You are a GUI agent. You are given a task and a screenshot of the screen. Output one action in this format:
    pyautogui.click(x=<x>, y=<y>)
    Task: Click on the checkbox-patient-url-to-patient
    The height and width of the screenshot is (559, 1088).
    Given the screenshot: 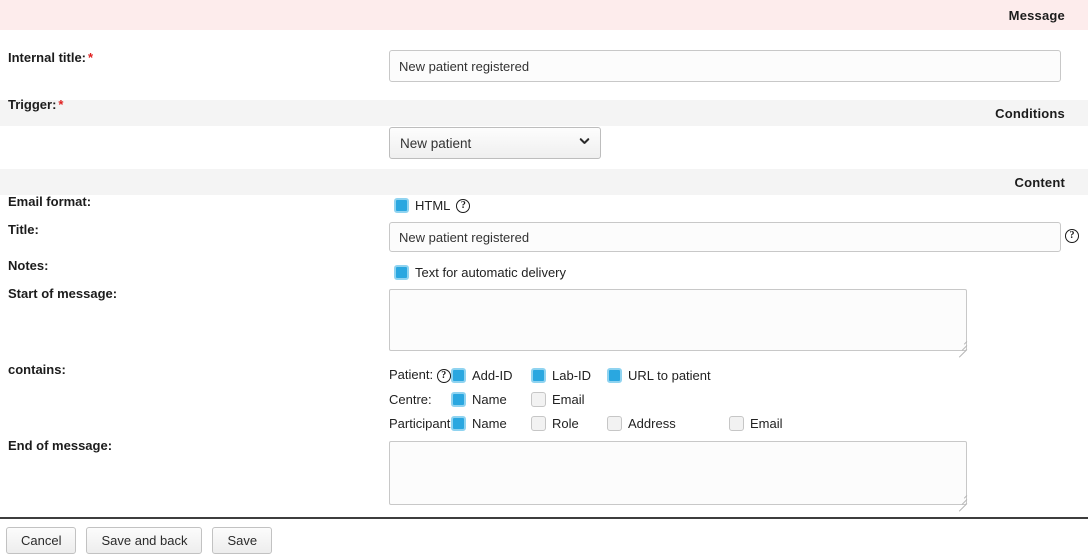 What is the action you would take?
    pyautogui.click(x=614, y=375)
    